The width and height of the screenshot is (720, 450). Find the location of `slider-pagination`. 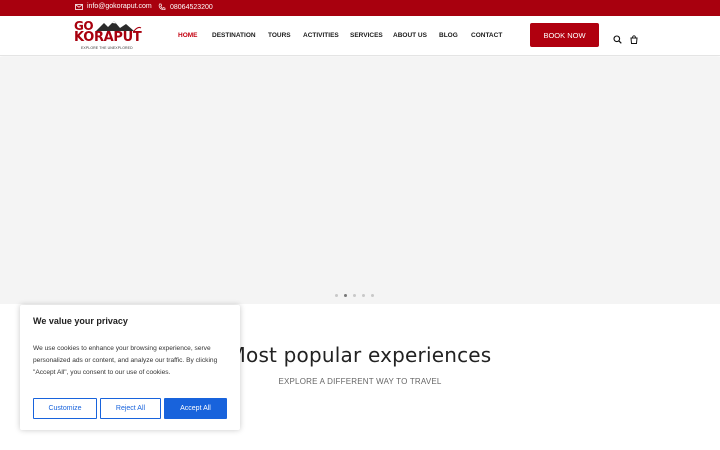

slider-pagination is located at coordinates (354, 295).